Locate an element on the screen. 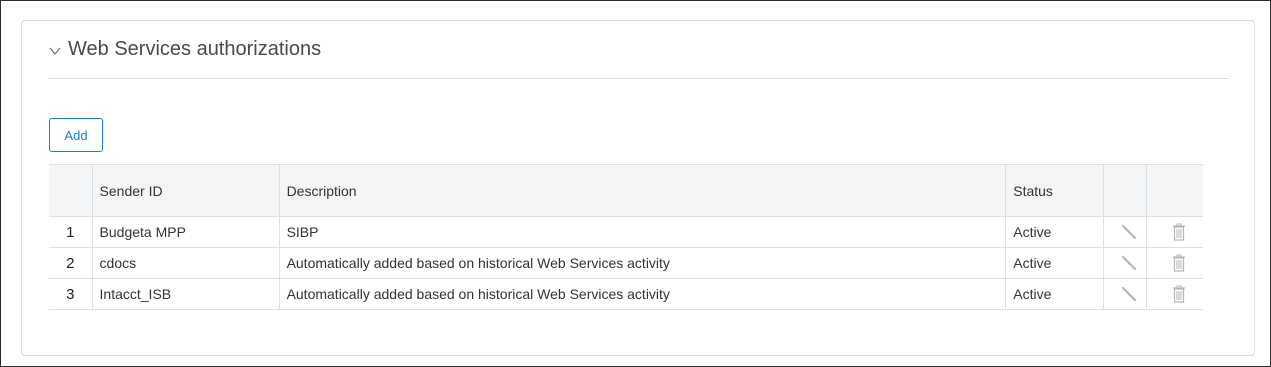 The height and width of the screenshot is (367, 1271). sender-id-cell: Budgeta MPP is located at coordinates (185, 232).